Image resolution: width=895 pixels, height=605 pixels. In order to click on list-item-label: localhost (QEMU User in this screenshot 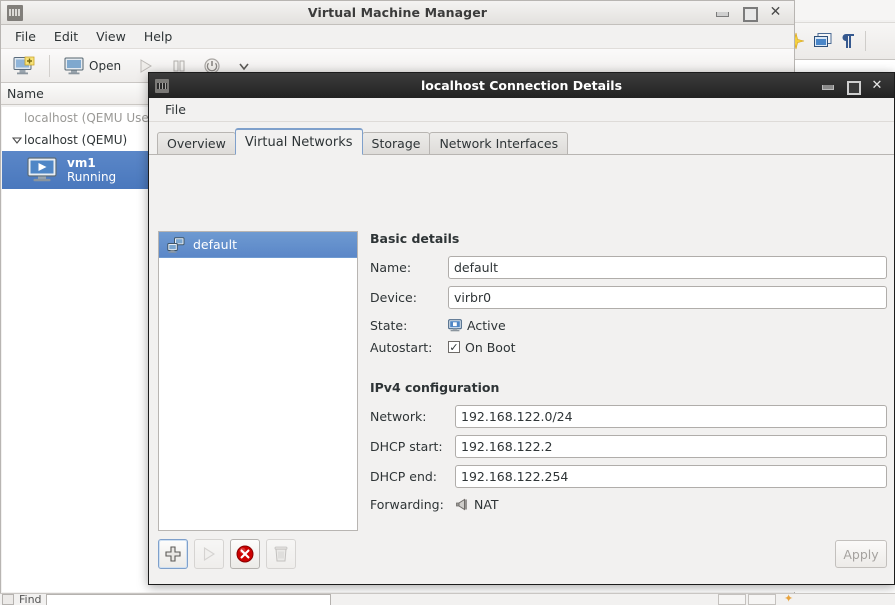, I will do `click(89, 118)`.